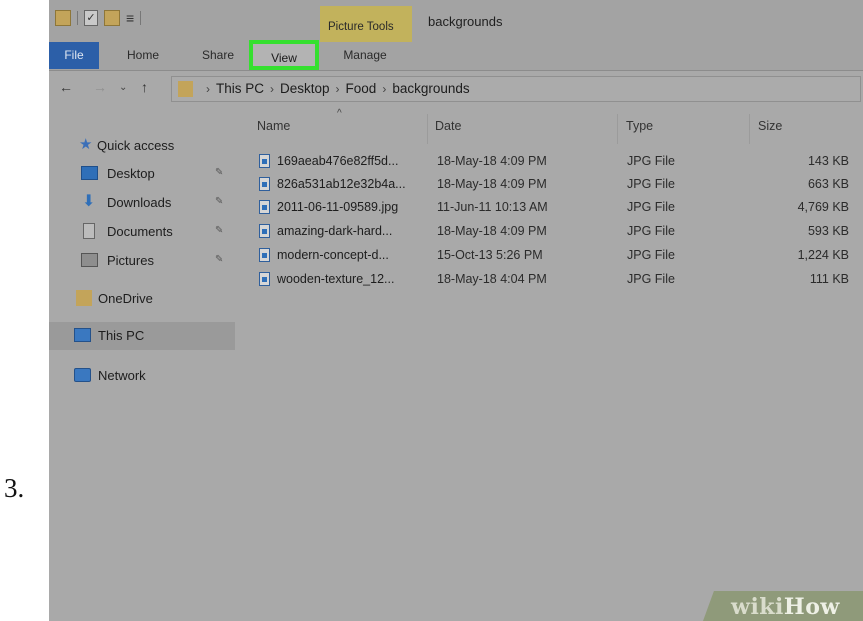 The image size is (863, 621). Describe the element at coordinates (74, 55) in the screenshot. I see `tab-file: File` at that location.